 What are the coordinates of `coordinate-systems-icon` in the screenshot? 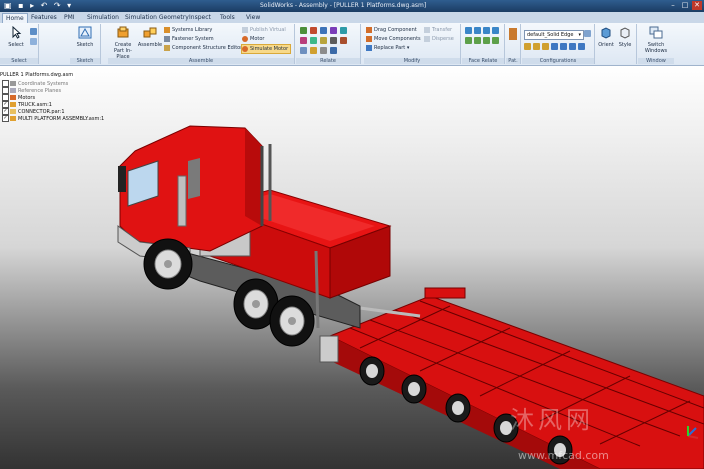 It's located at (13, 83).